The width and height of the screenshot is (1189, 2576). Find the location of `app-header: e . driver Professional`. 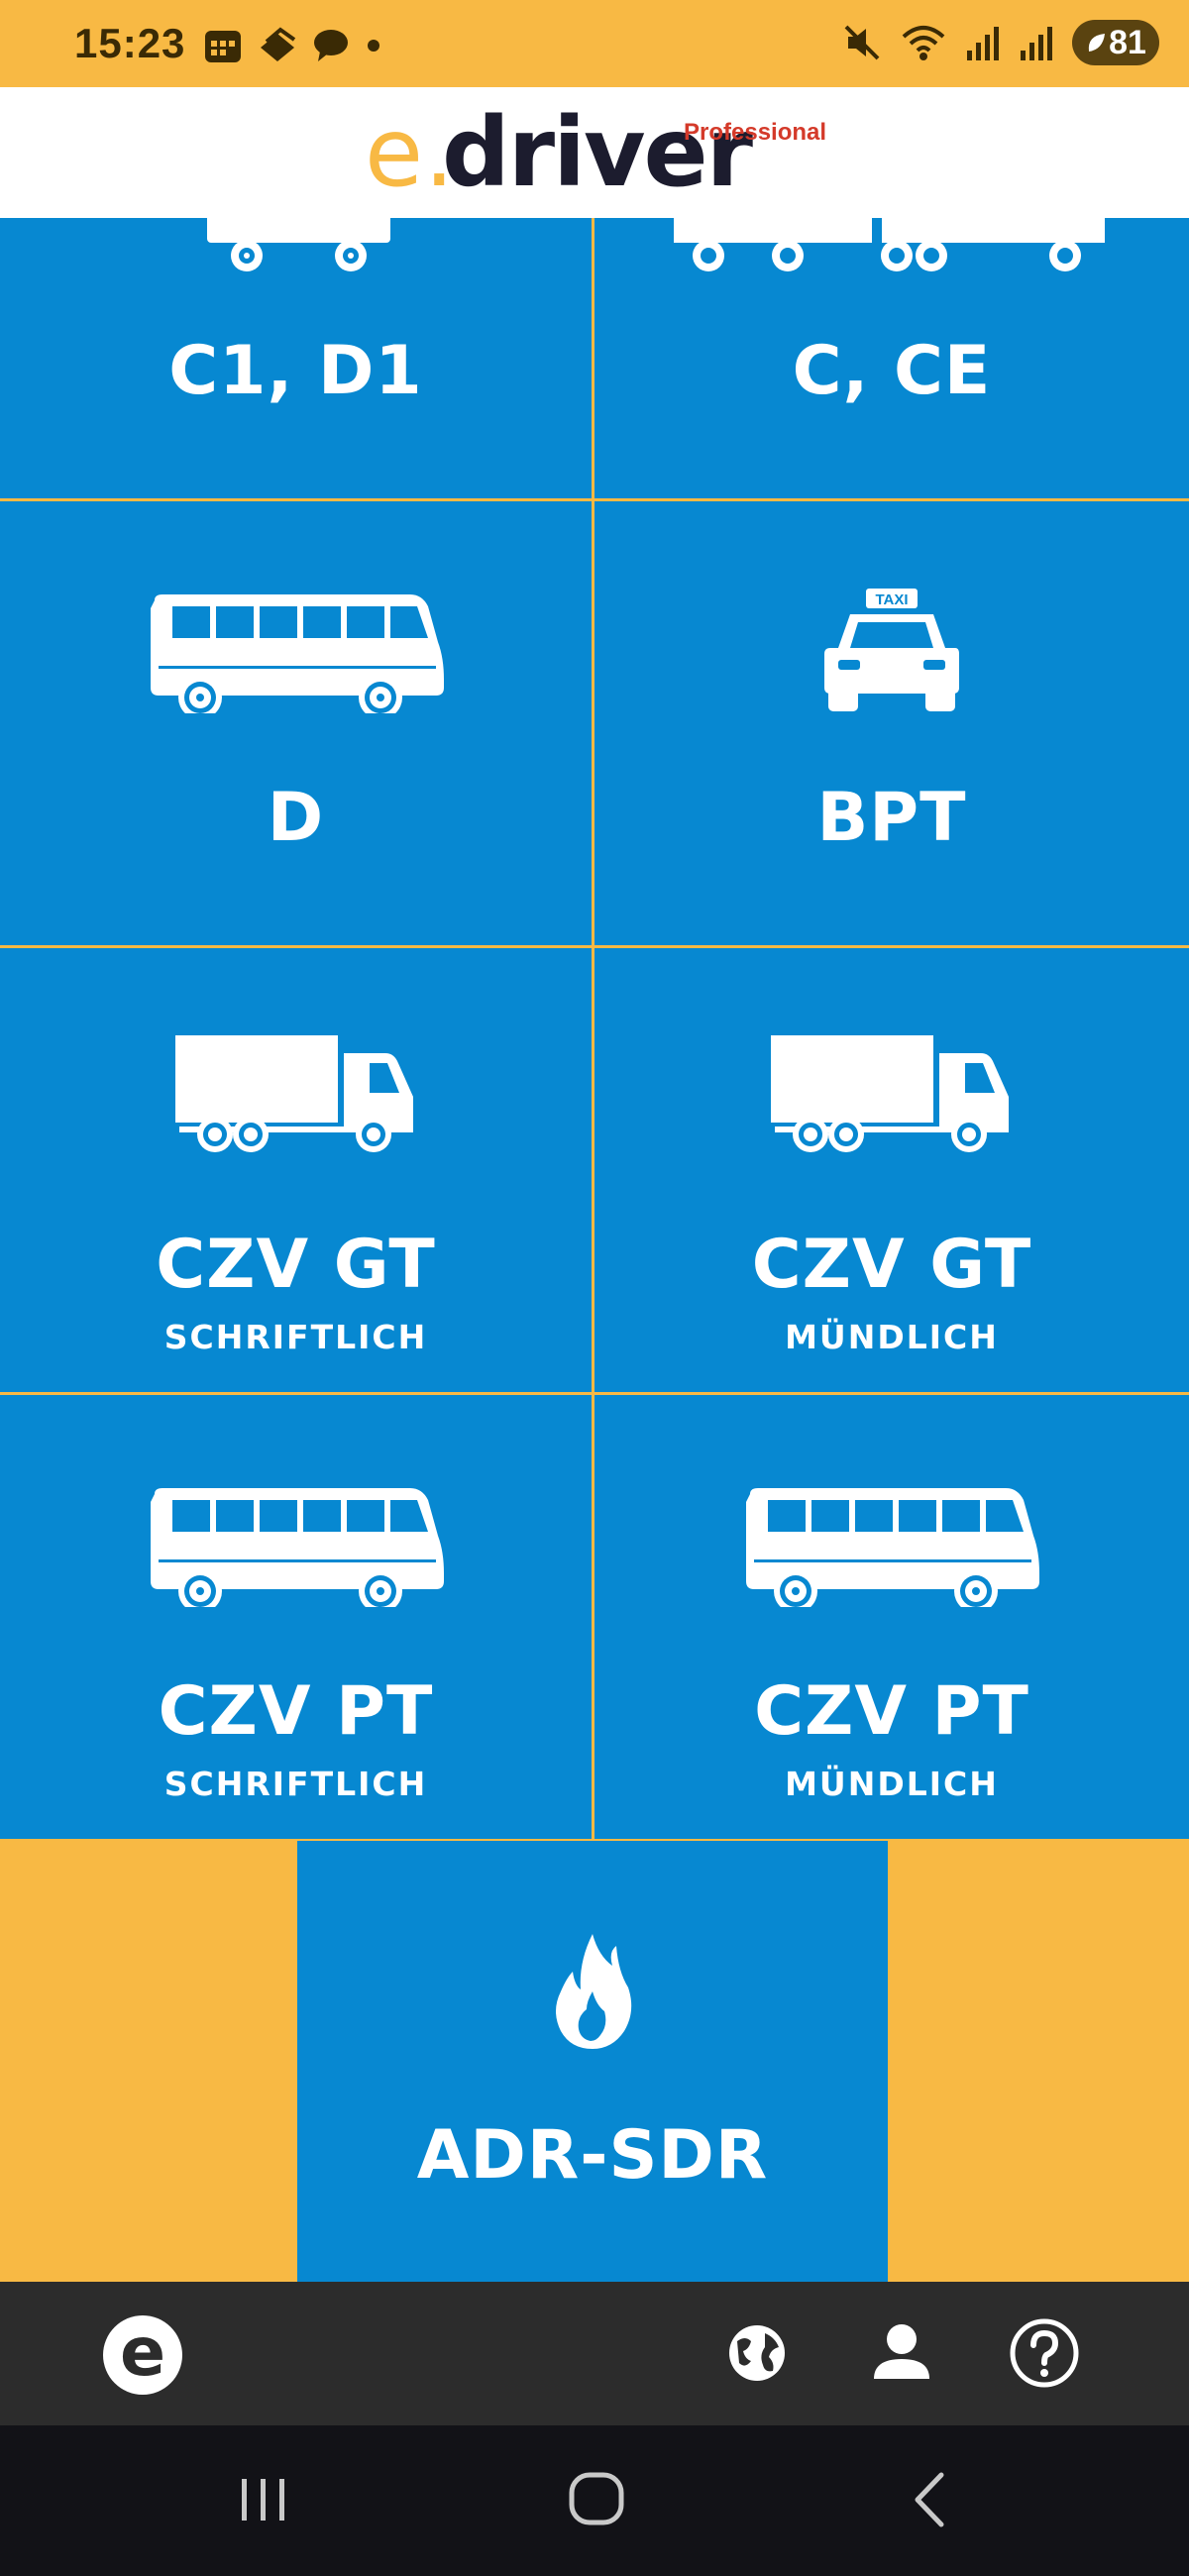

app-header: e . driver Professional is located at coordinates (594, 152).